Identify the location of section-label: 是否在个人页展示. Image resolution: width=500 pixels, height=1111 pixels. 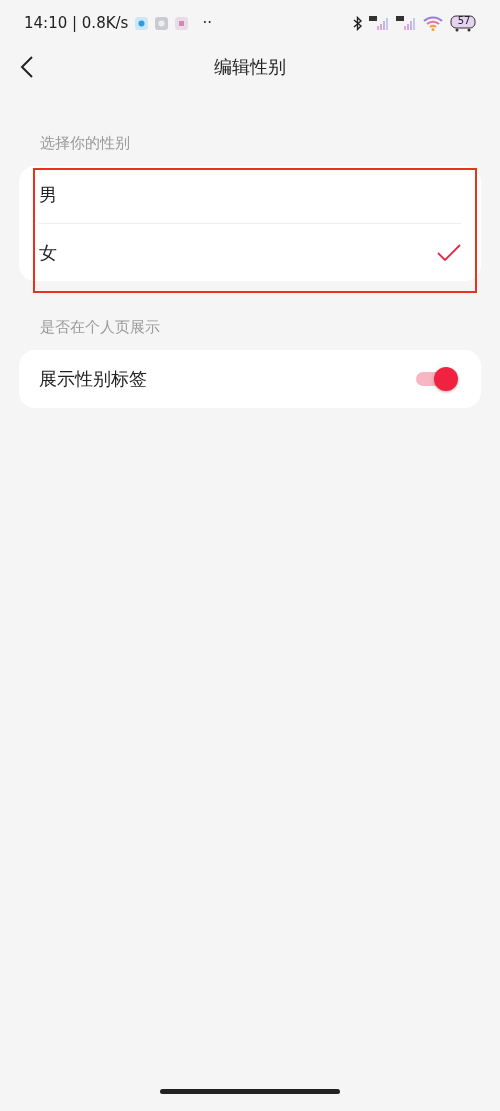
(100, 327).